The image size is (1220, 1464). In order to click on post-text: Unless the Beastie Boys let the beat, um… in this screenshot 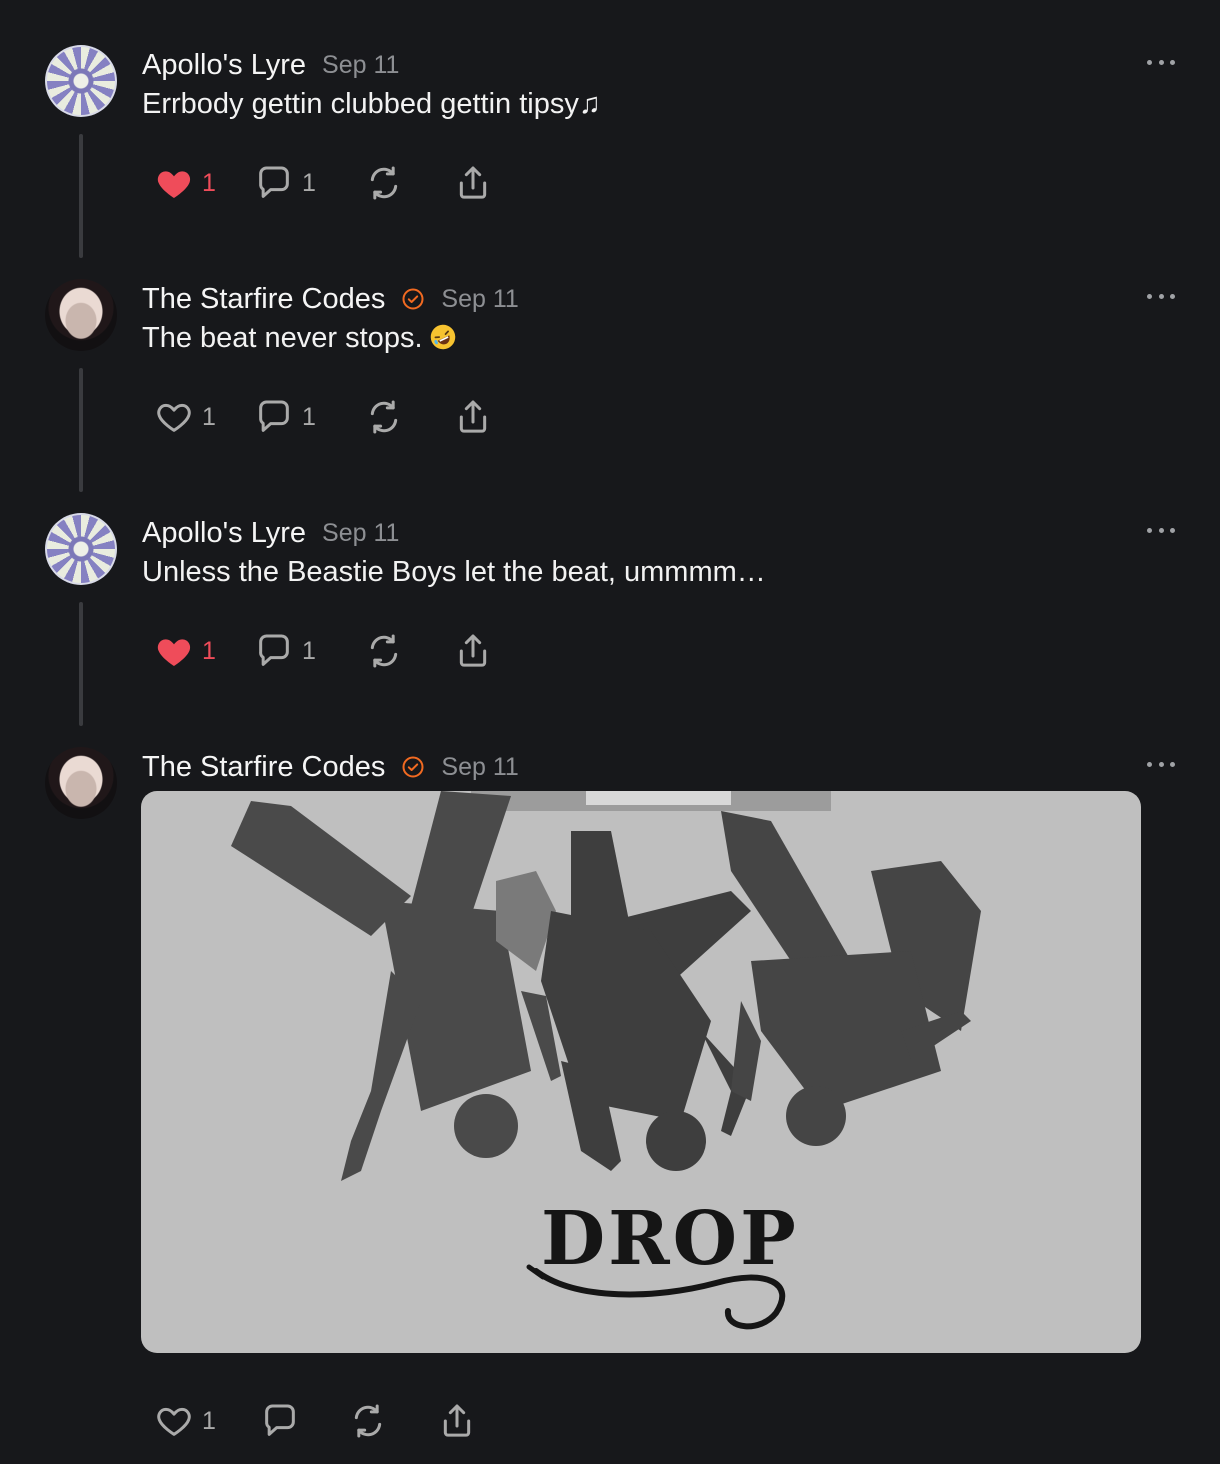, I will do `click(454, 572)`.